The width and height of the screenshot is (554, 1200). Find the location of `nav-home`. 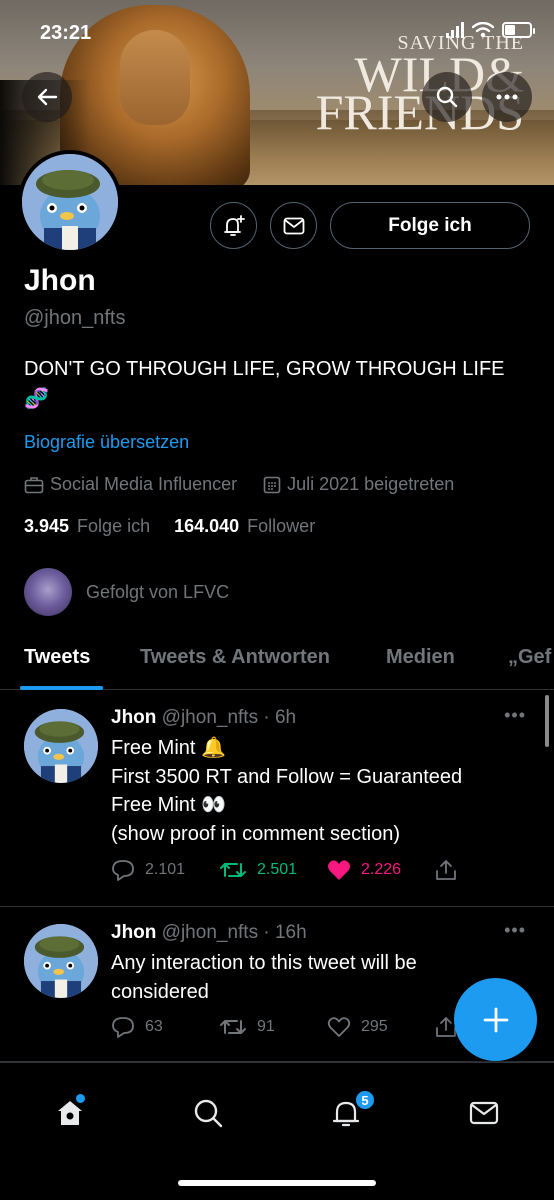

nav-home is located at coordinates (70, 1113).